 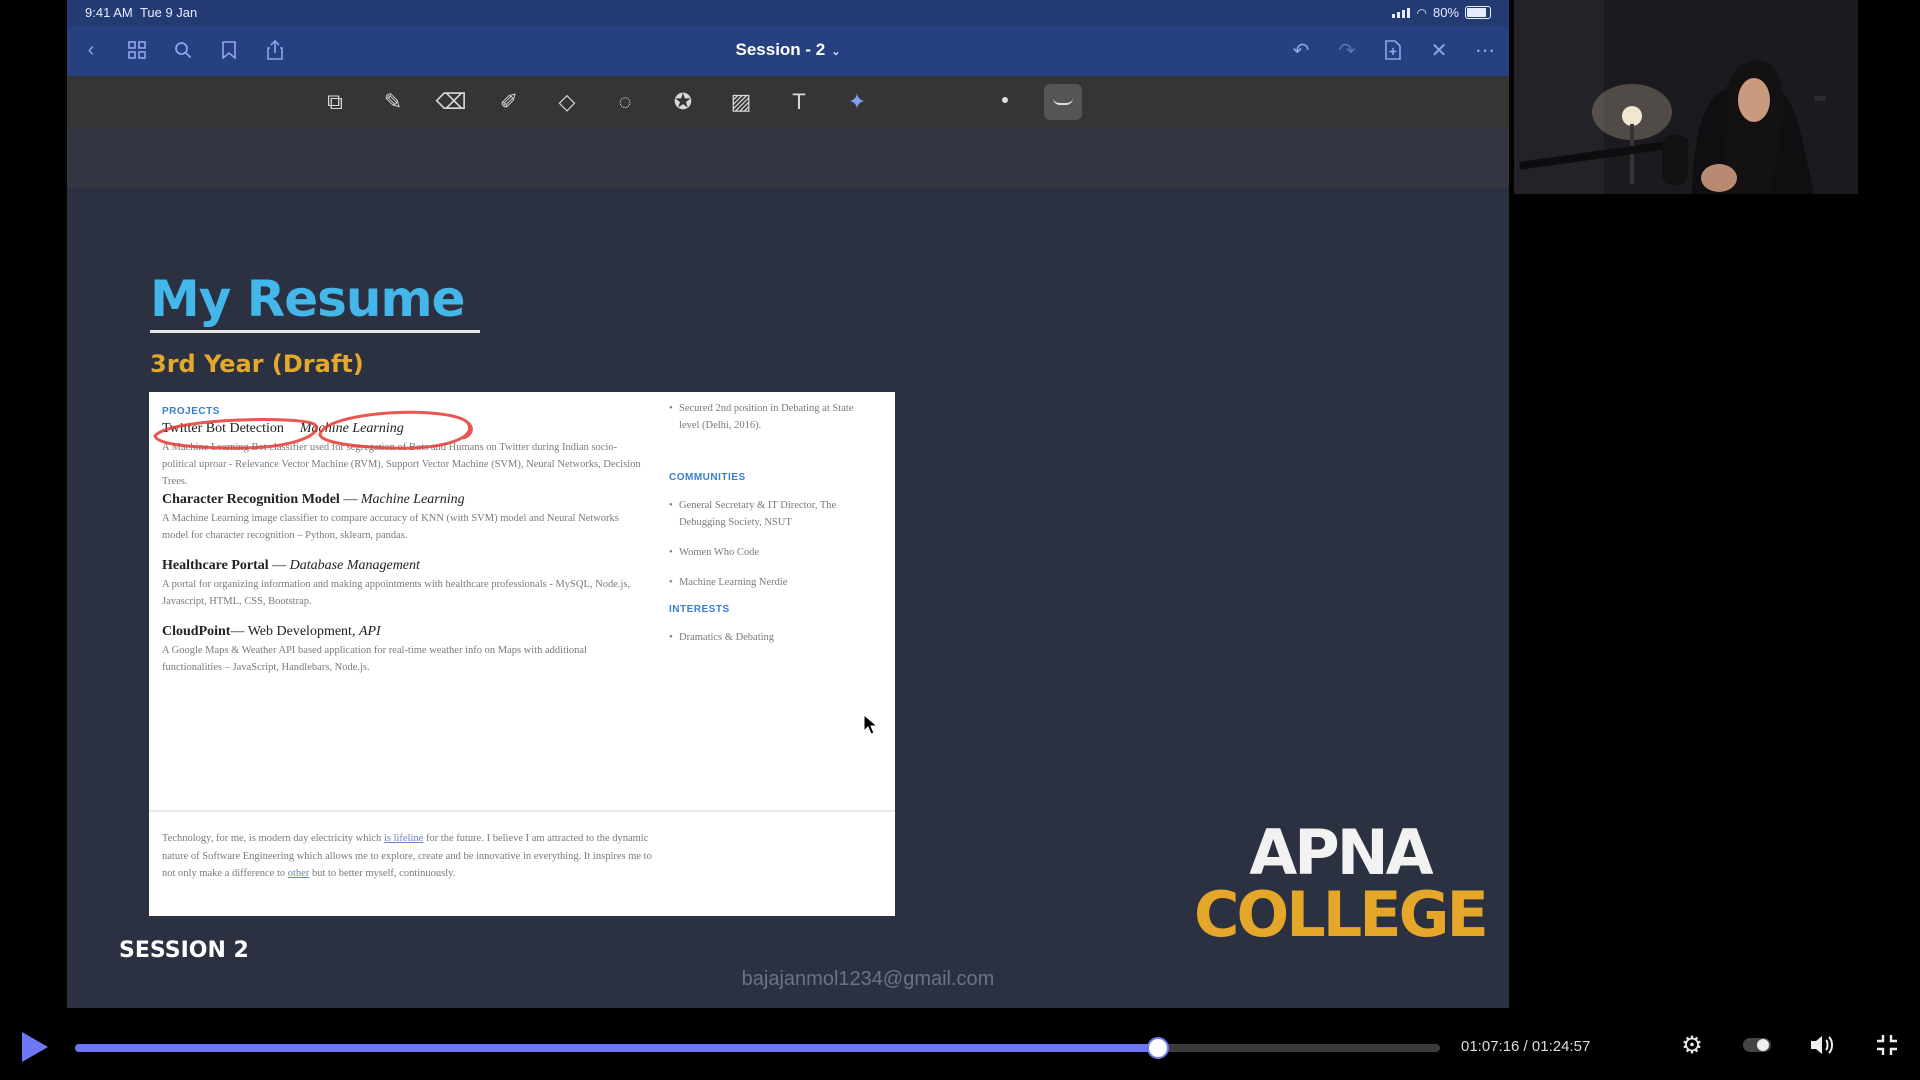 I want to click on eraser-icon: ⌫, so click(x=451, y=102).